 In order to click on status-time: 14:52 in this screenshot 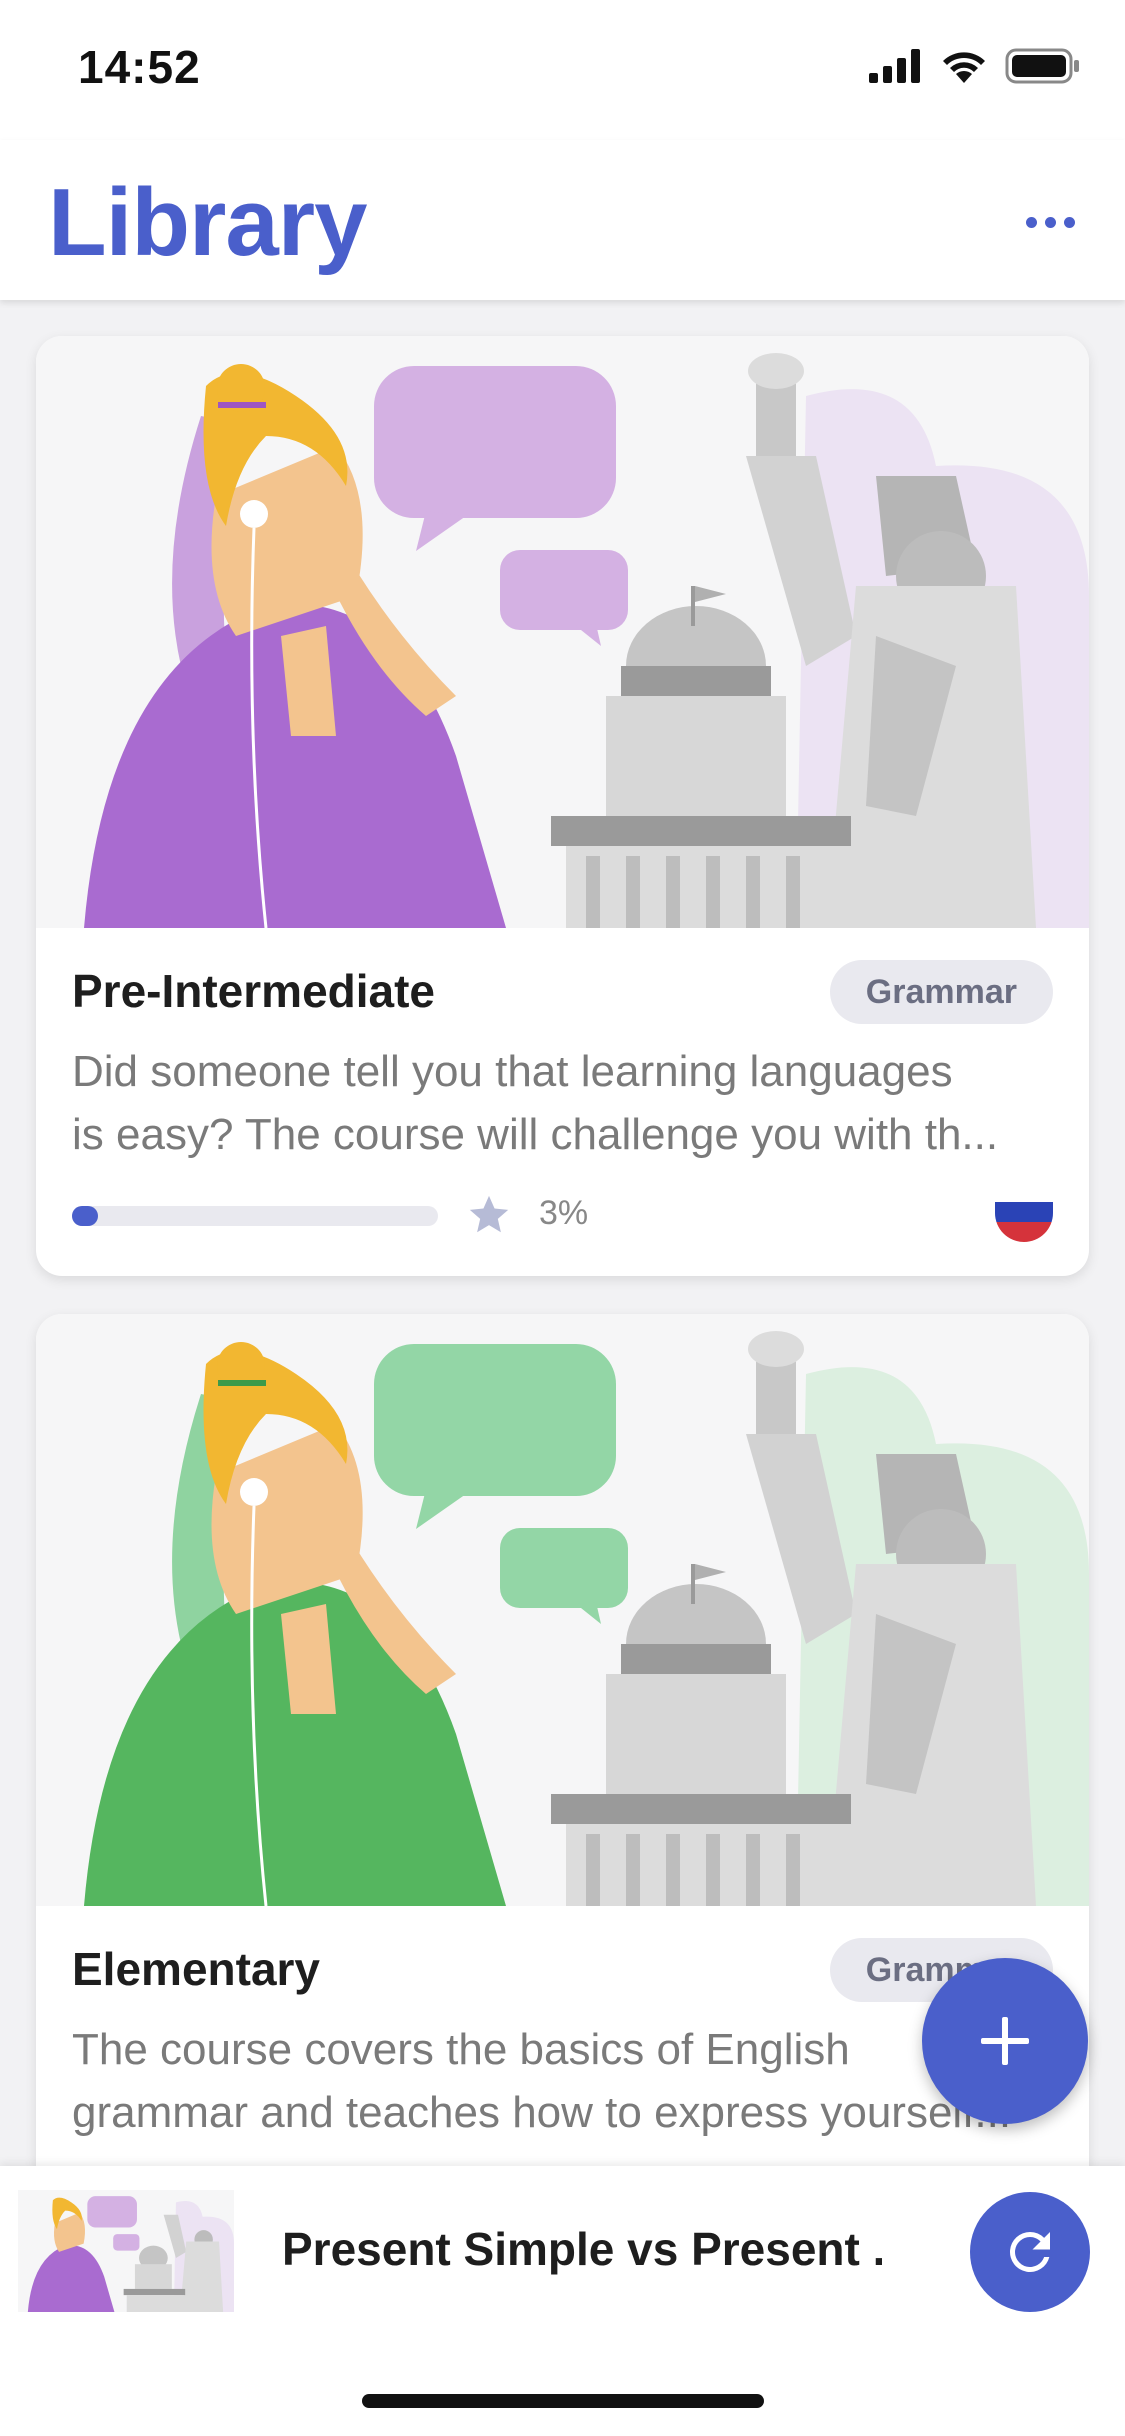, I will do `click(139, 67)`.